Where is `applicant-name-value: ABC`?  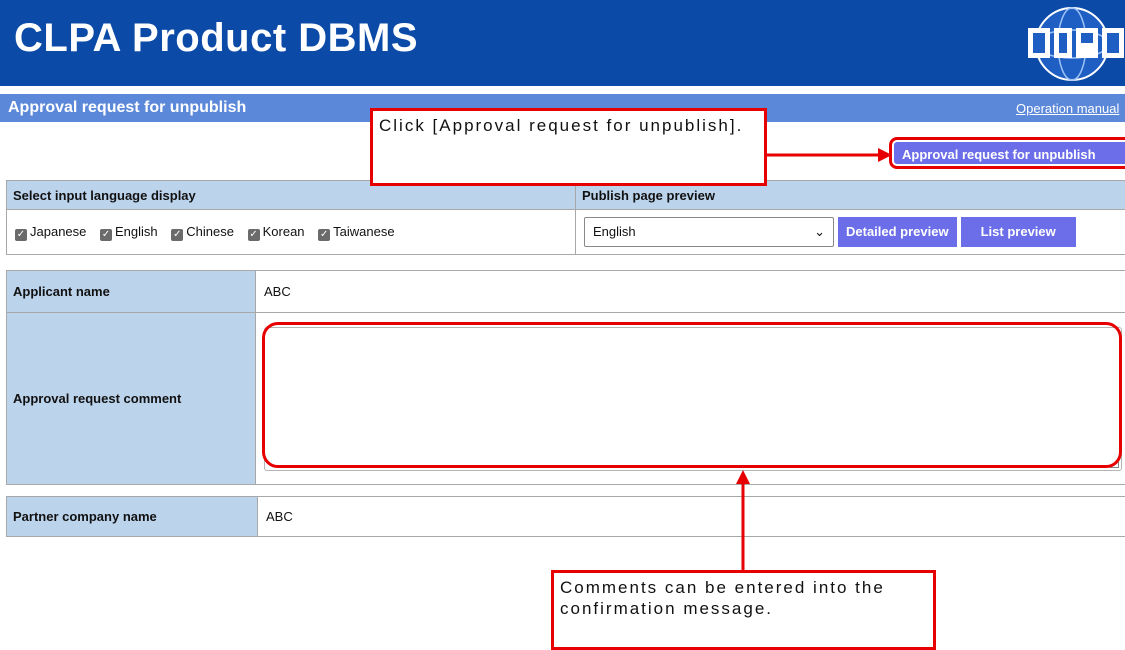
applicant-name-value: ABC is located at coordinates (690, 292).